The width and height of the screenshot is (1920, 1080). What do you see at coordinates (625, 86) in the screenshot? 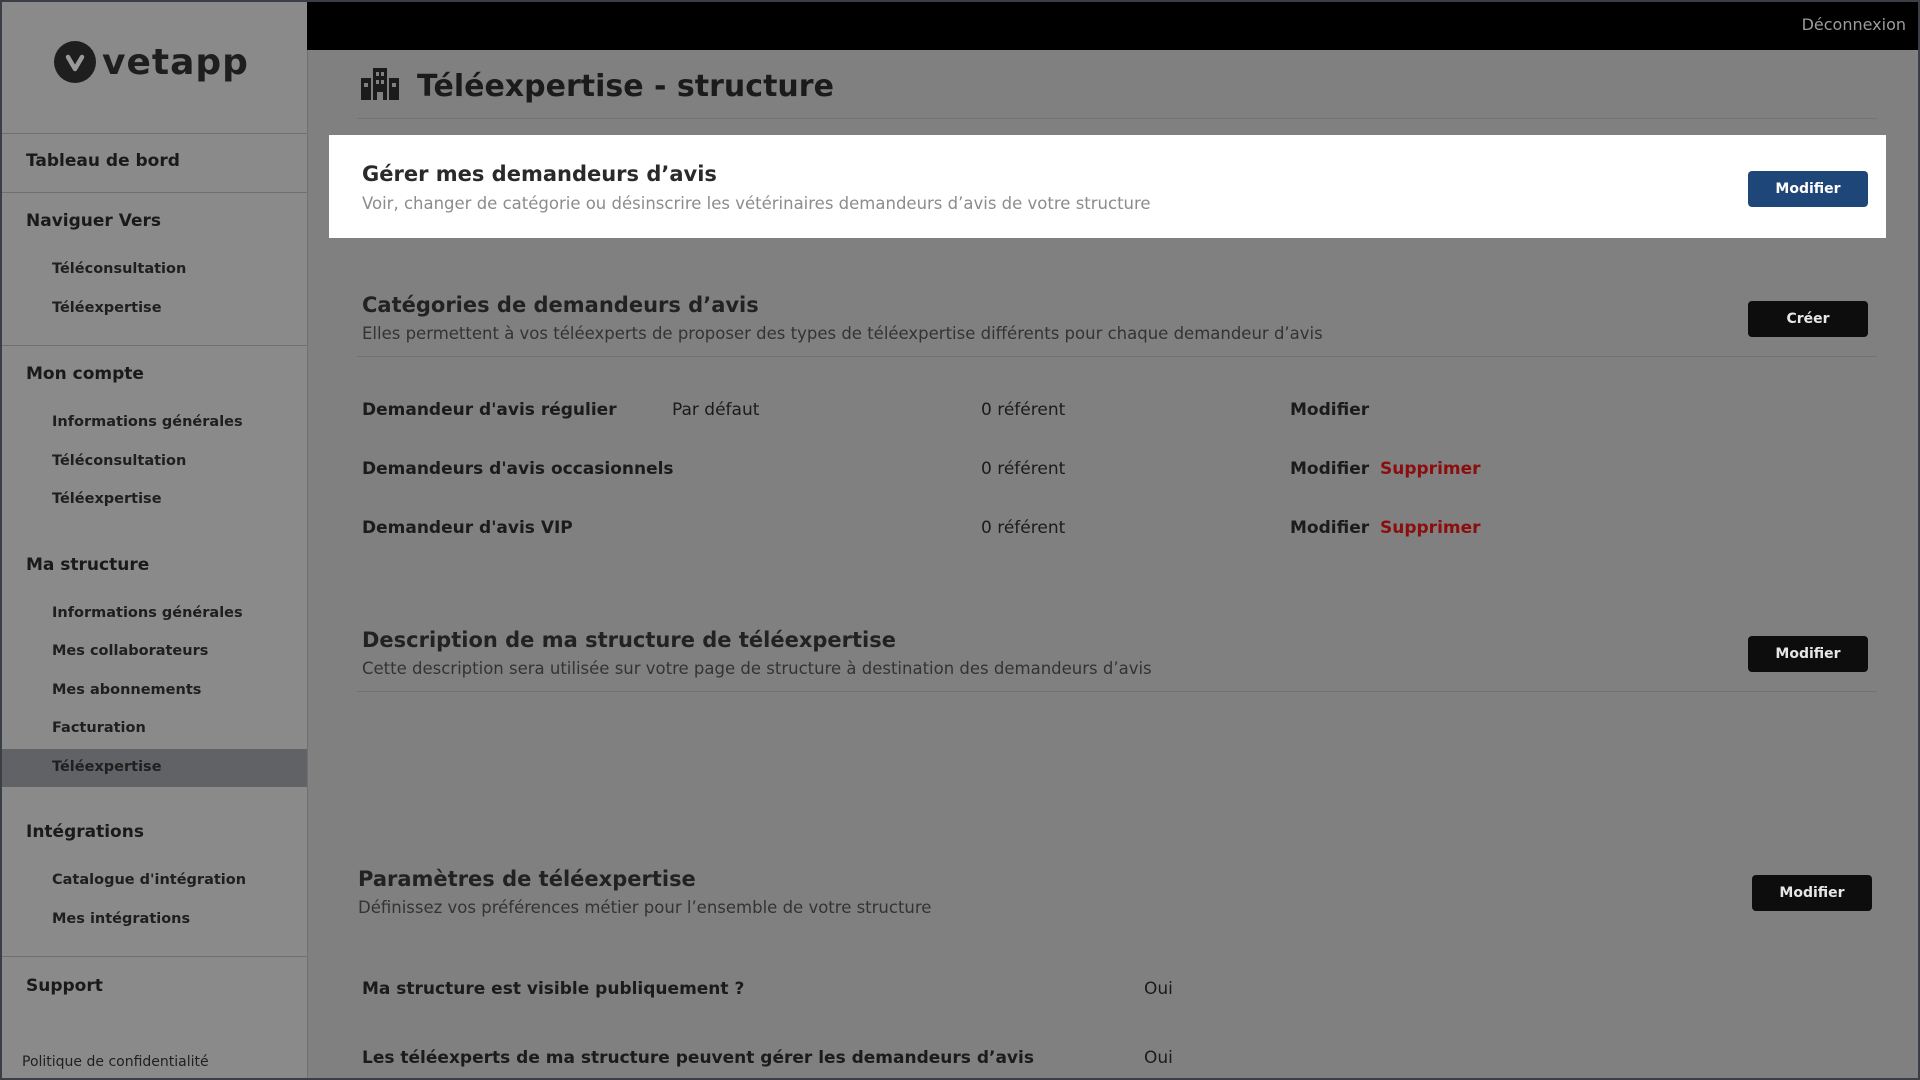
I see `page-title: Téléexpertise - structure` at bounding box center [625, 86].